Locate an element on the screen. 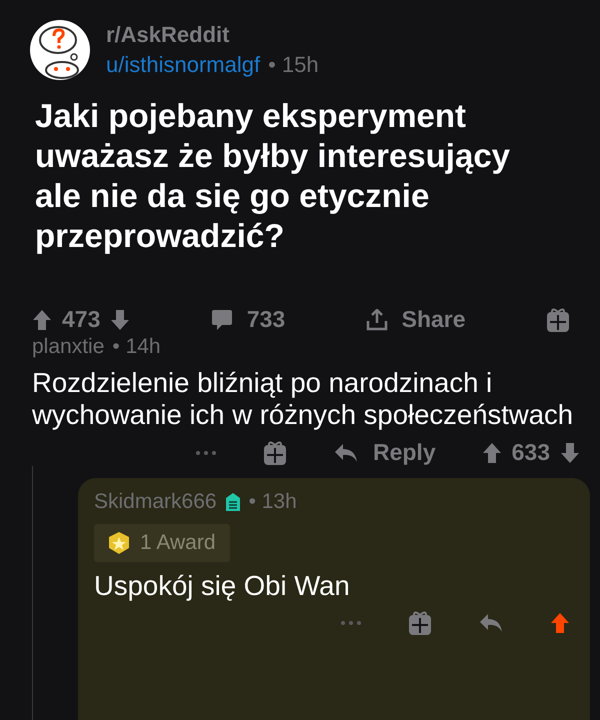  comment-icon is located at coordinates (221, 319).